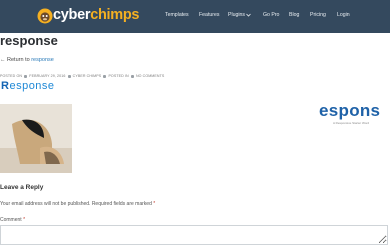 Image resolution: width=390 pixels, height=245 pixels. Describe the element at coordinates (237, 15) in the screenshot. I see `nav-plugins-label: Plugins` at that location.